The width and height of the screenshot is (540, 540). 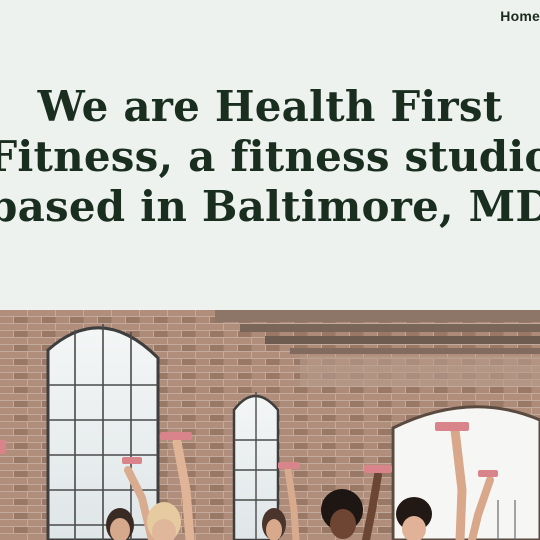 I want to click on hero-heading-line-3: based in Baltimore, MD, so click(x=270, y=206).